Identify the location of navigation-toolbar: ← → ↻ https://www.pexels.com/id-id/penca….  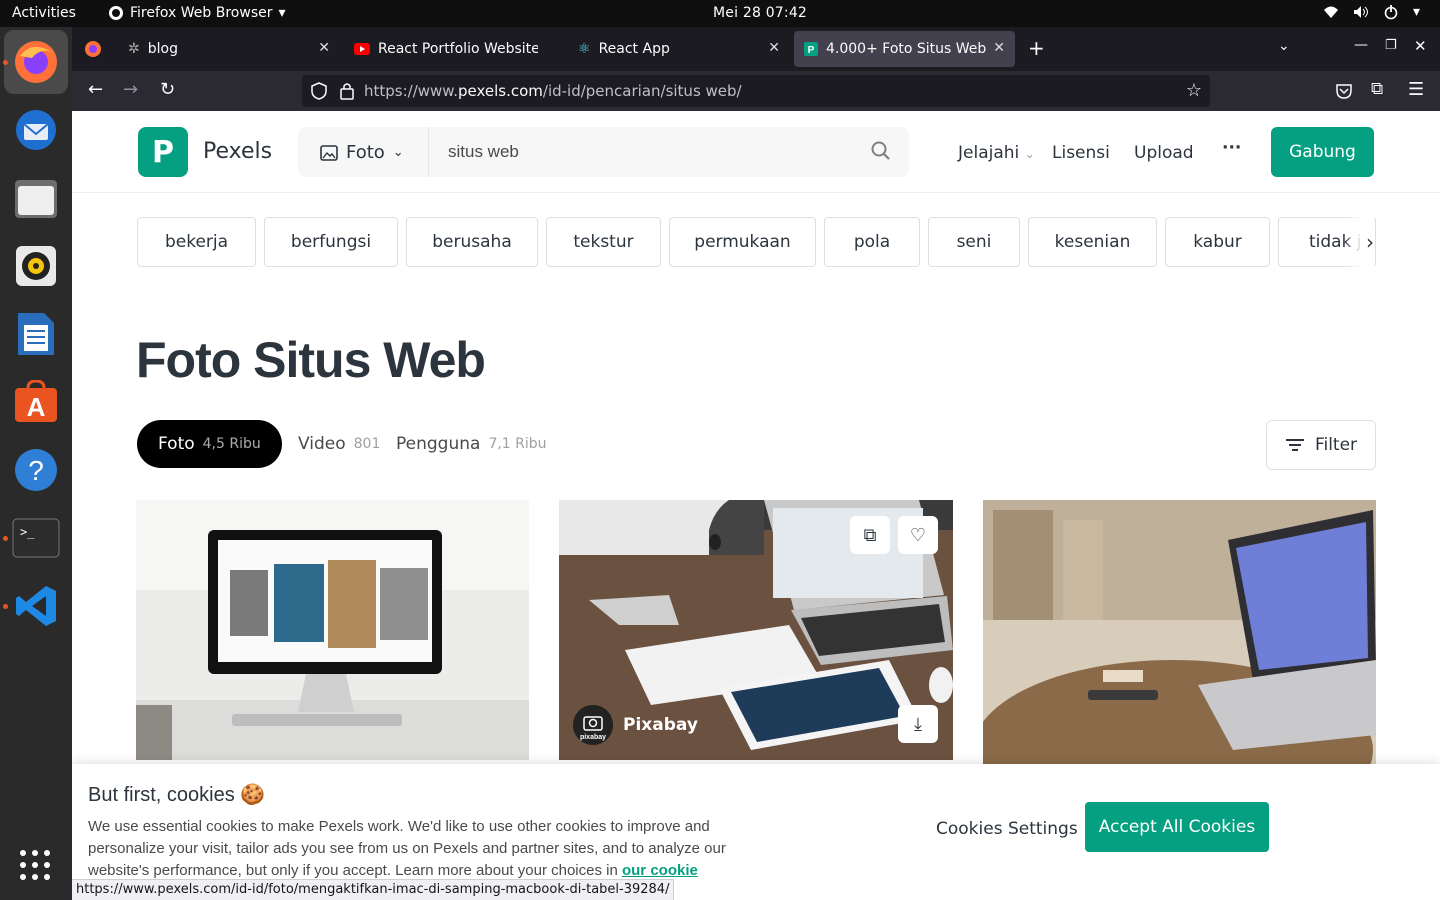
(756, 91).